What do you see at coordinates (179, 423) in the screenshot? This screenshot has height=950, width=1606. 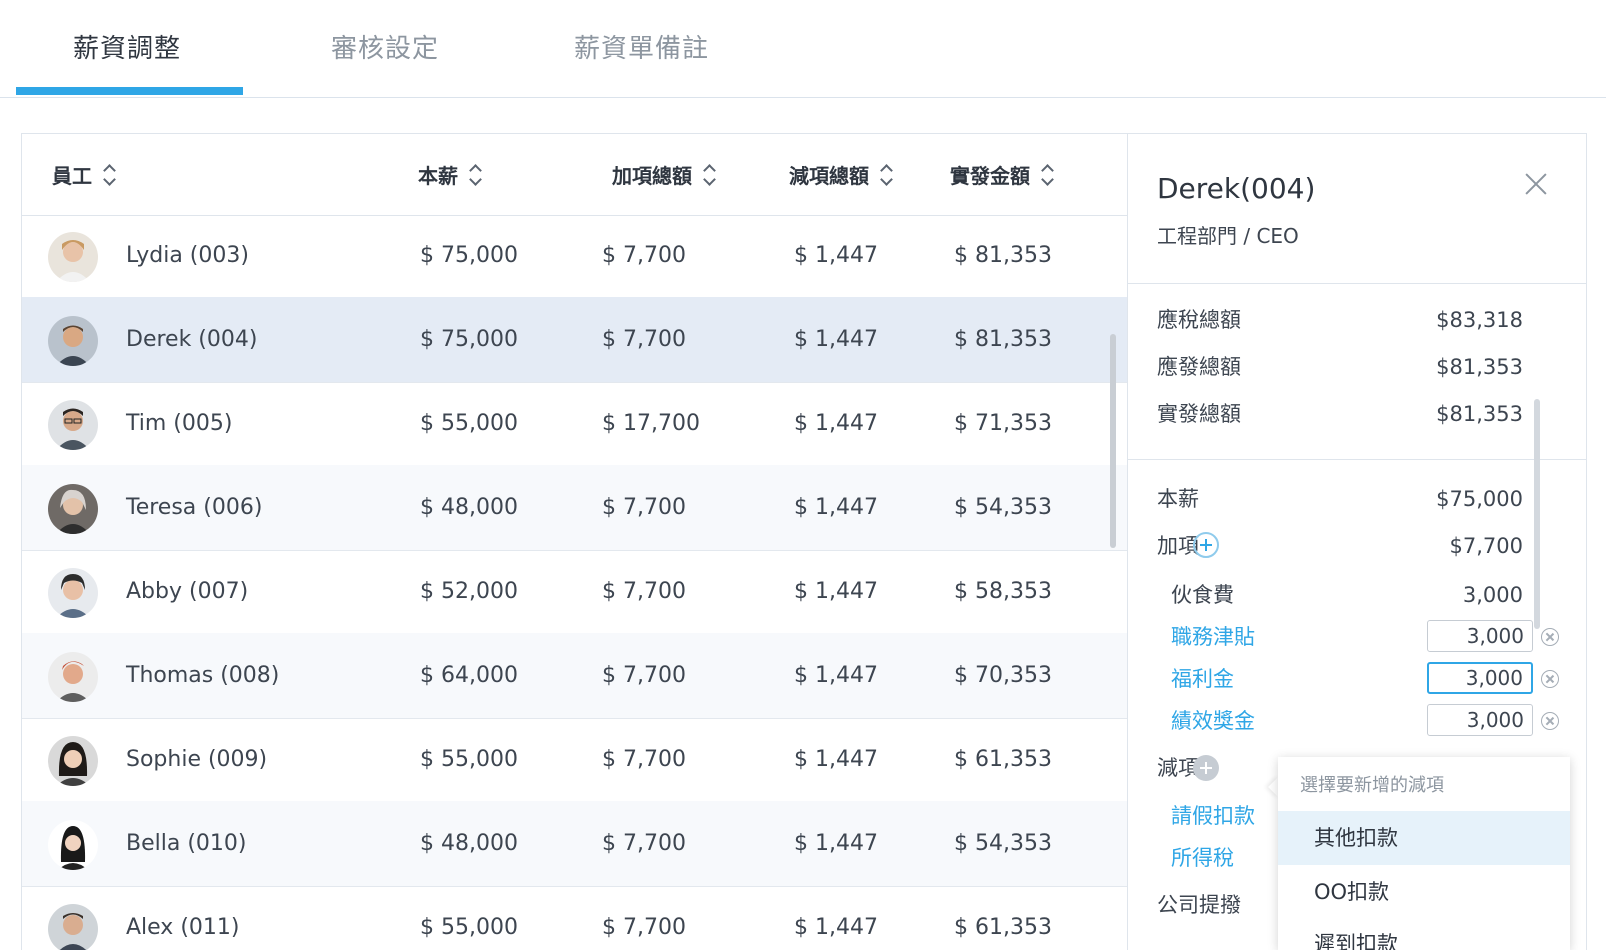 I see `employee-name: Tim (005)` at bounding box center [179, 423].